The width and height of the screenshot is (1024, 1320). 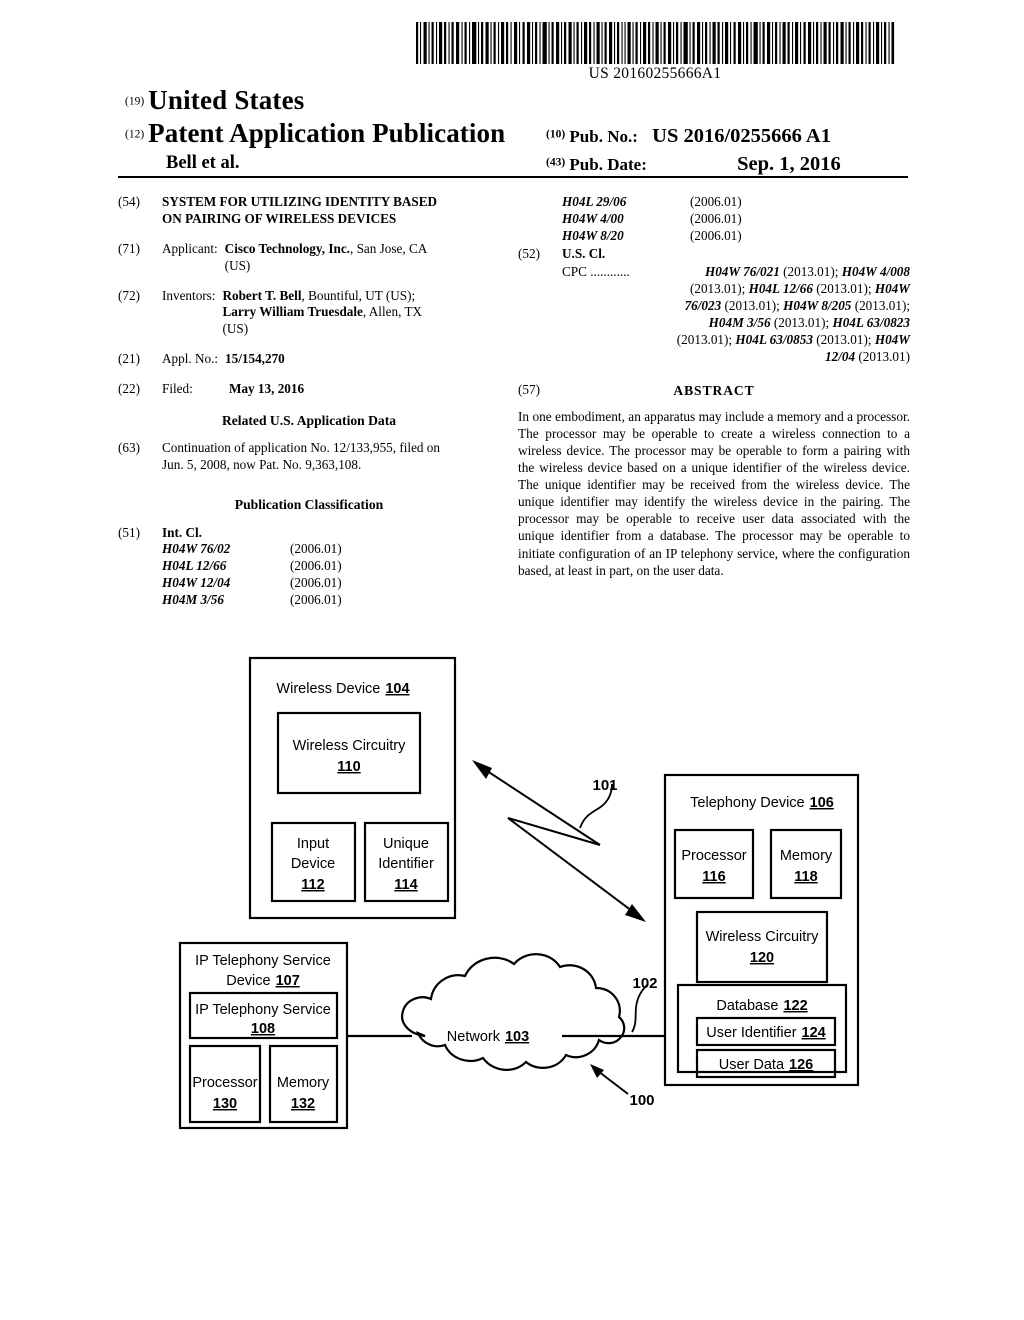 What do you see at coordinates (593, 235) in the screenshot?
I see `int-cl-code-value: H04W 8/20` at bounding box center [593, 235].